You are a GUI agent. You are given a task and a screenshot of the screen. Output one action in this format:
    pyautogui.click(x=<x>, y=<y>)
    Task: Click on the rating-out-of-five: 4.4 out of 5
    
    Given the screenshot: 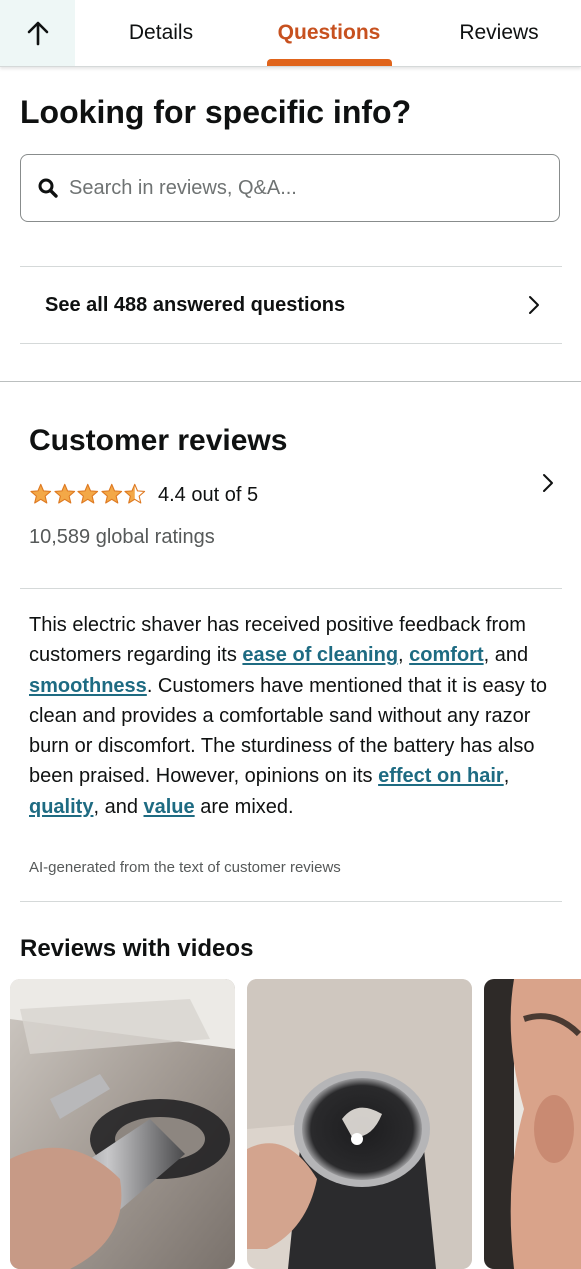 What is the action you would take?
    pyautogui.click(x=208, y=495)
    